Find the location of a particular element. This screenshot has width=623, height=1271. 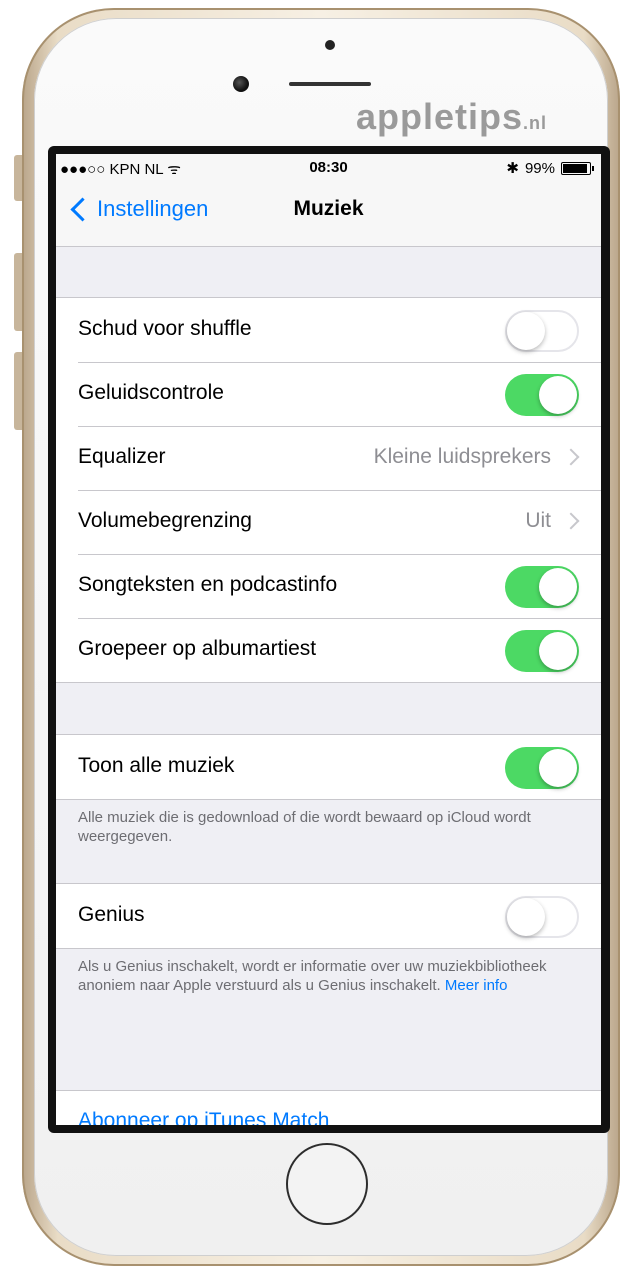

settings-group-genius: Genius is located at coordinates (328, 916).